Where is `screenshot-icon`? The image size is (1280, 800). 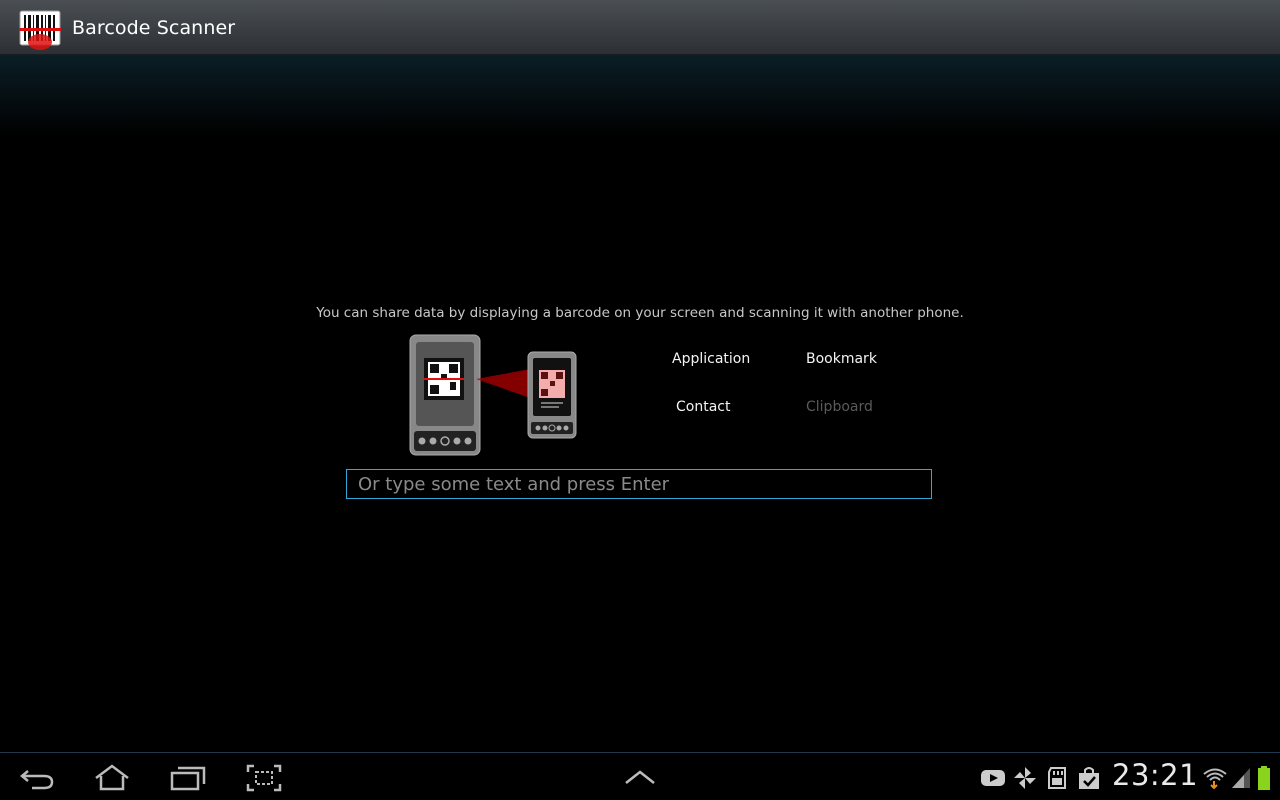 screenshot-icon is located at coordinates (264, 778).